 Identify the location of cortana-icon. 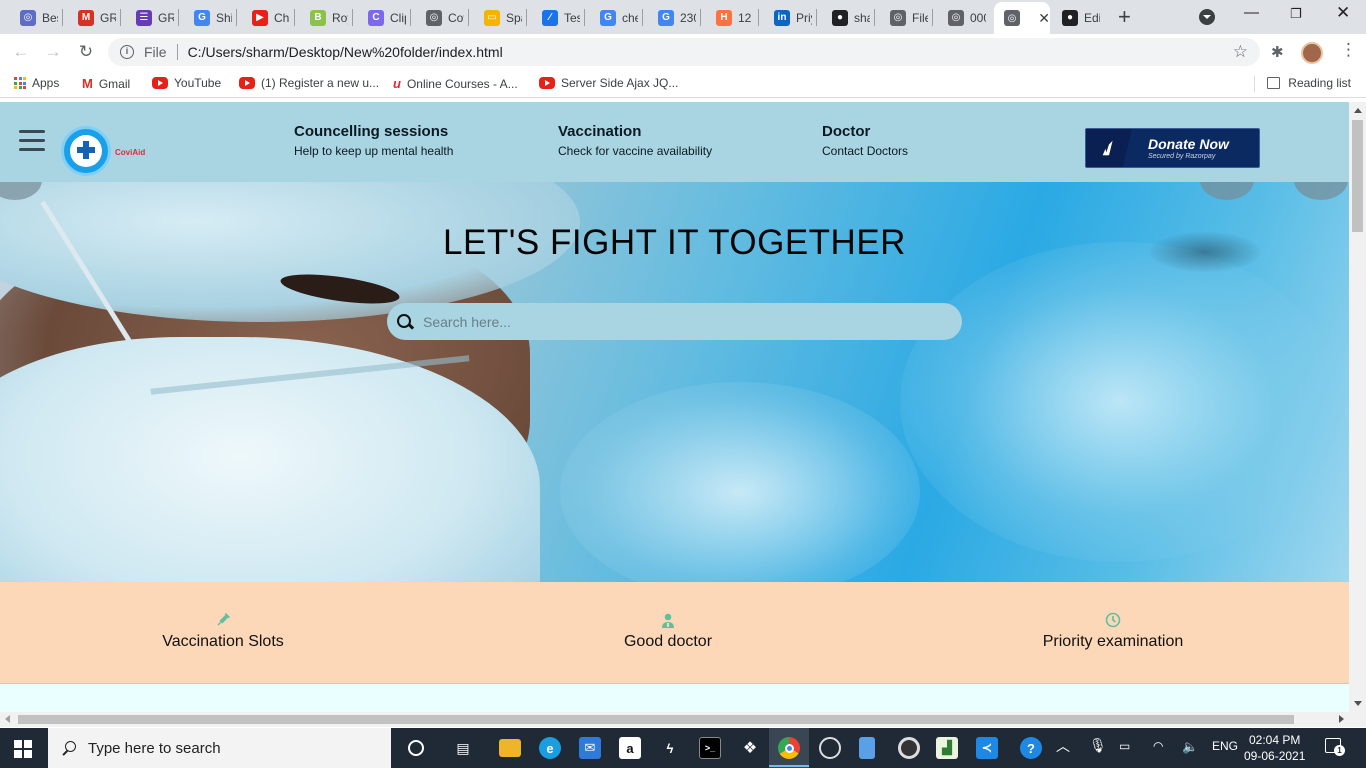
(416, 748).